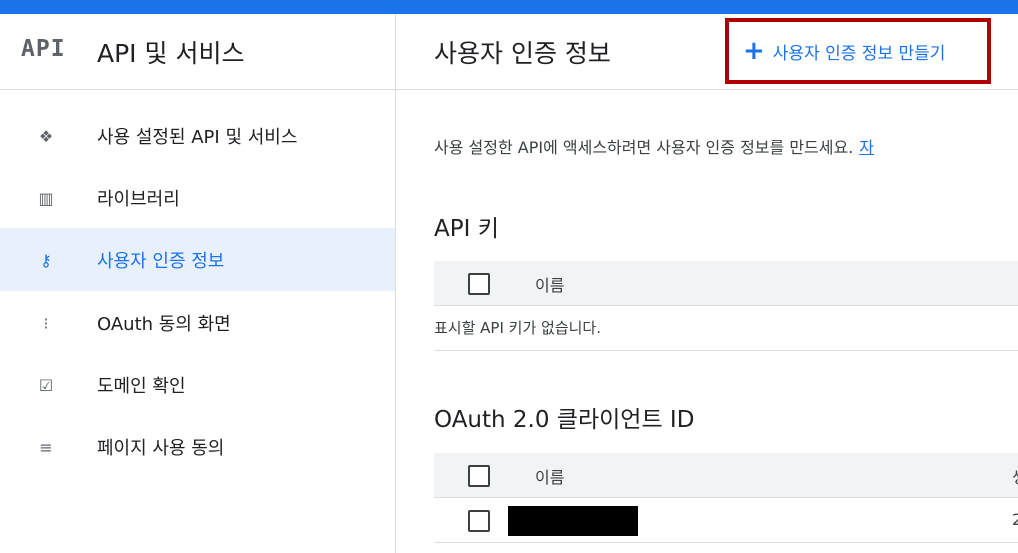 The image size is (1018, 553). Describe the element at coordinates (726, 475) in the screenshot. I see `oauth-table-header: 이름 생` at that location.